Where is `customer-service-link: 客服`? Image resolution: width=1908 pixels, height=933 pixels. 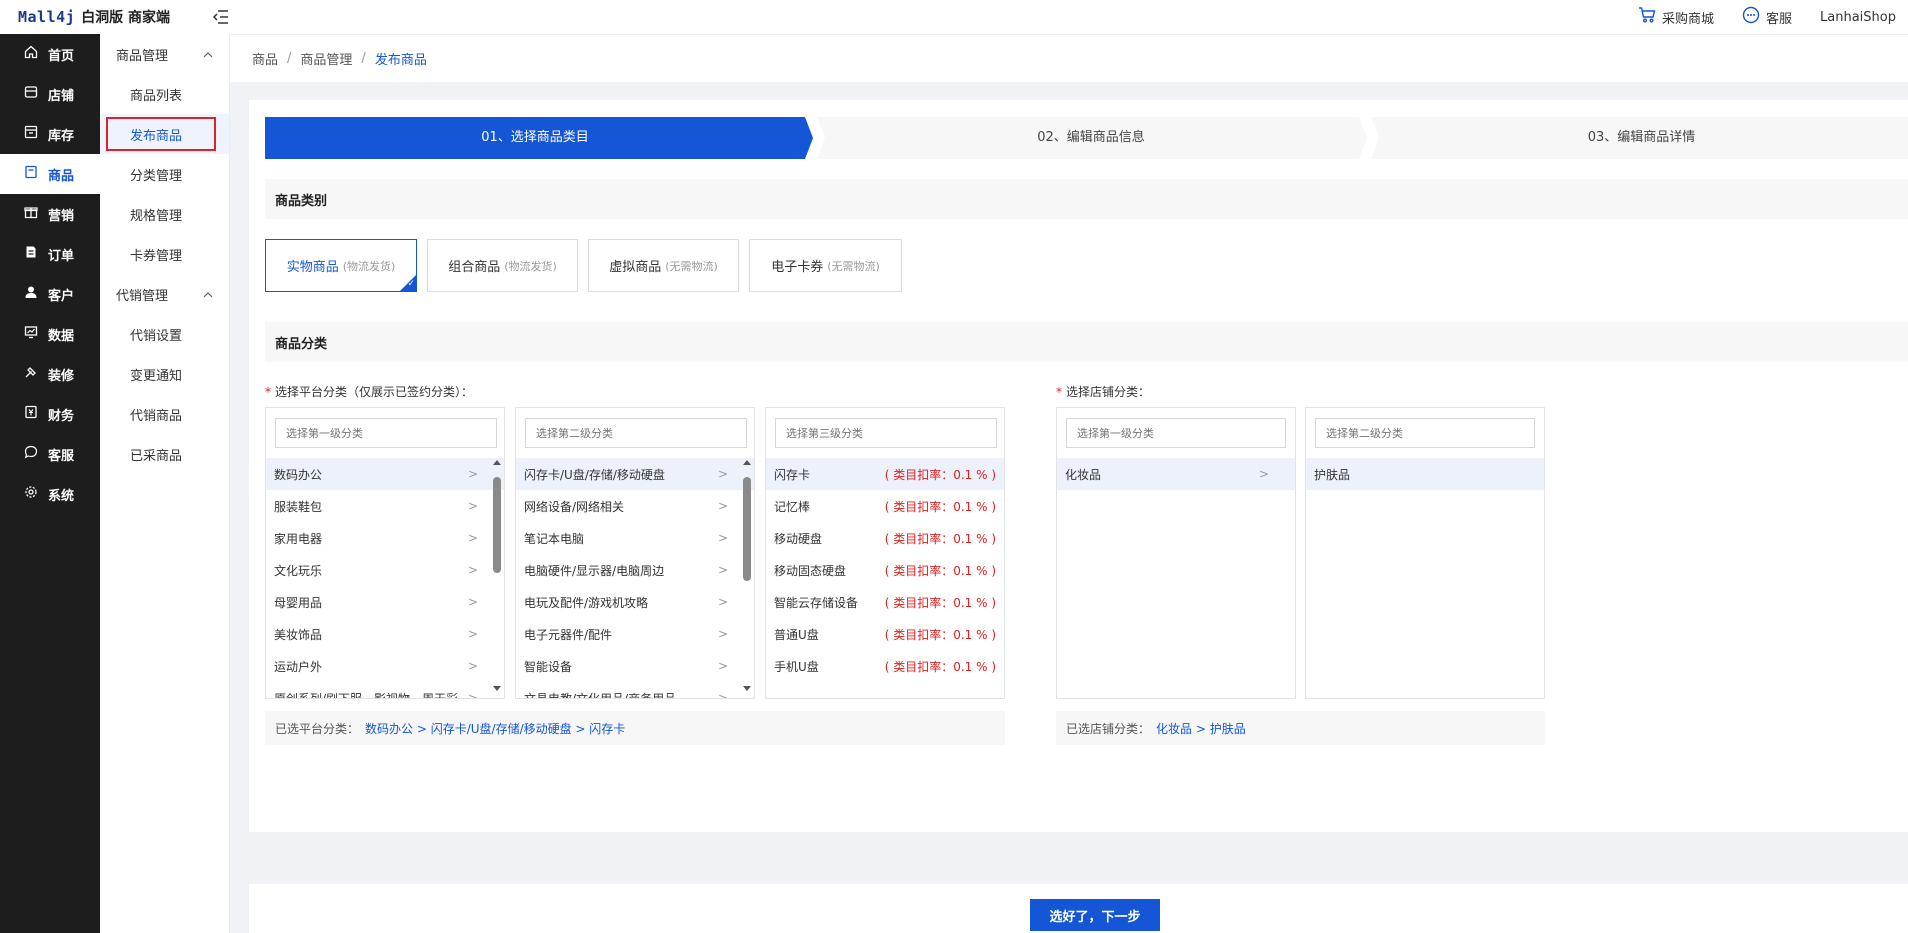
customer-service-link: 客服 is located at coordinates (1767, 17).